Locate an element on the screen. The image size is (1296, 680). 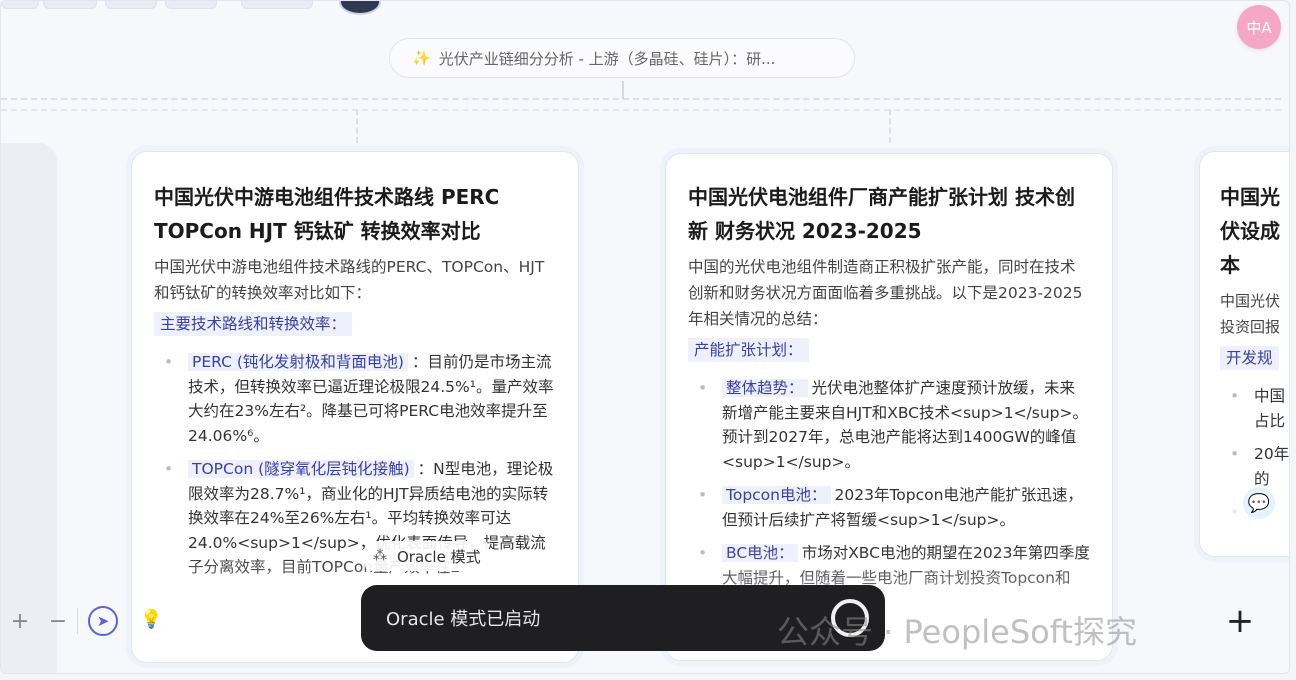
translate-icon: 中A is located at coordinates (1259, 27).